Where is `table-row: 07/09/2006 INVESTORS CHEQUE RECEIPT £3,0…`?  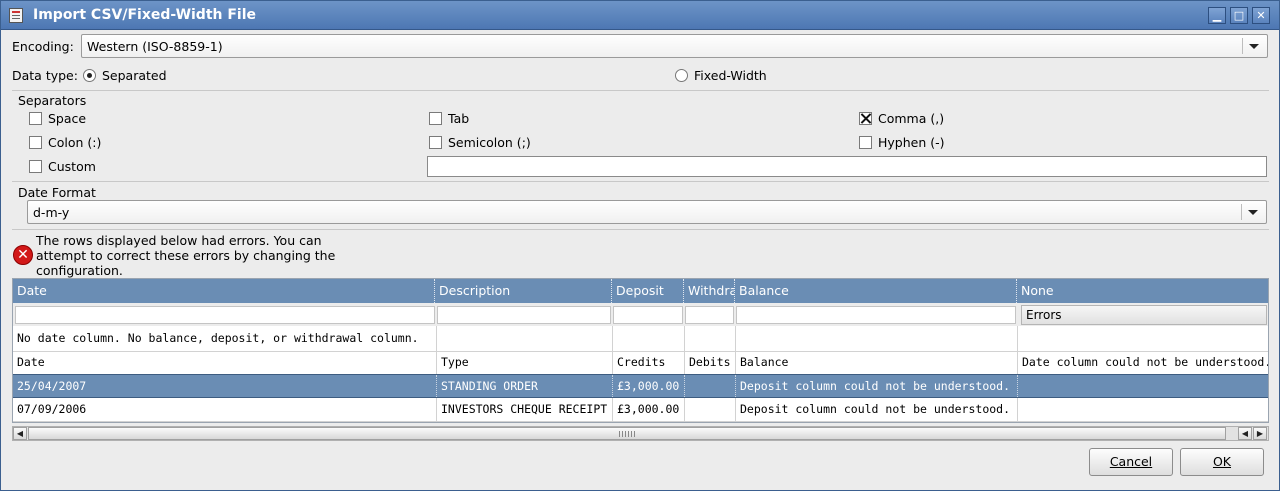
table-row: 07/09/2006 INVESTORS CHEQUE RECEIPT £3,0… is located at coordinates (640, 410).